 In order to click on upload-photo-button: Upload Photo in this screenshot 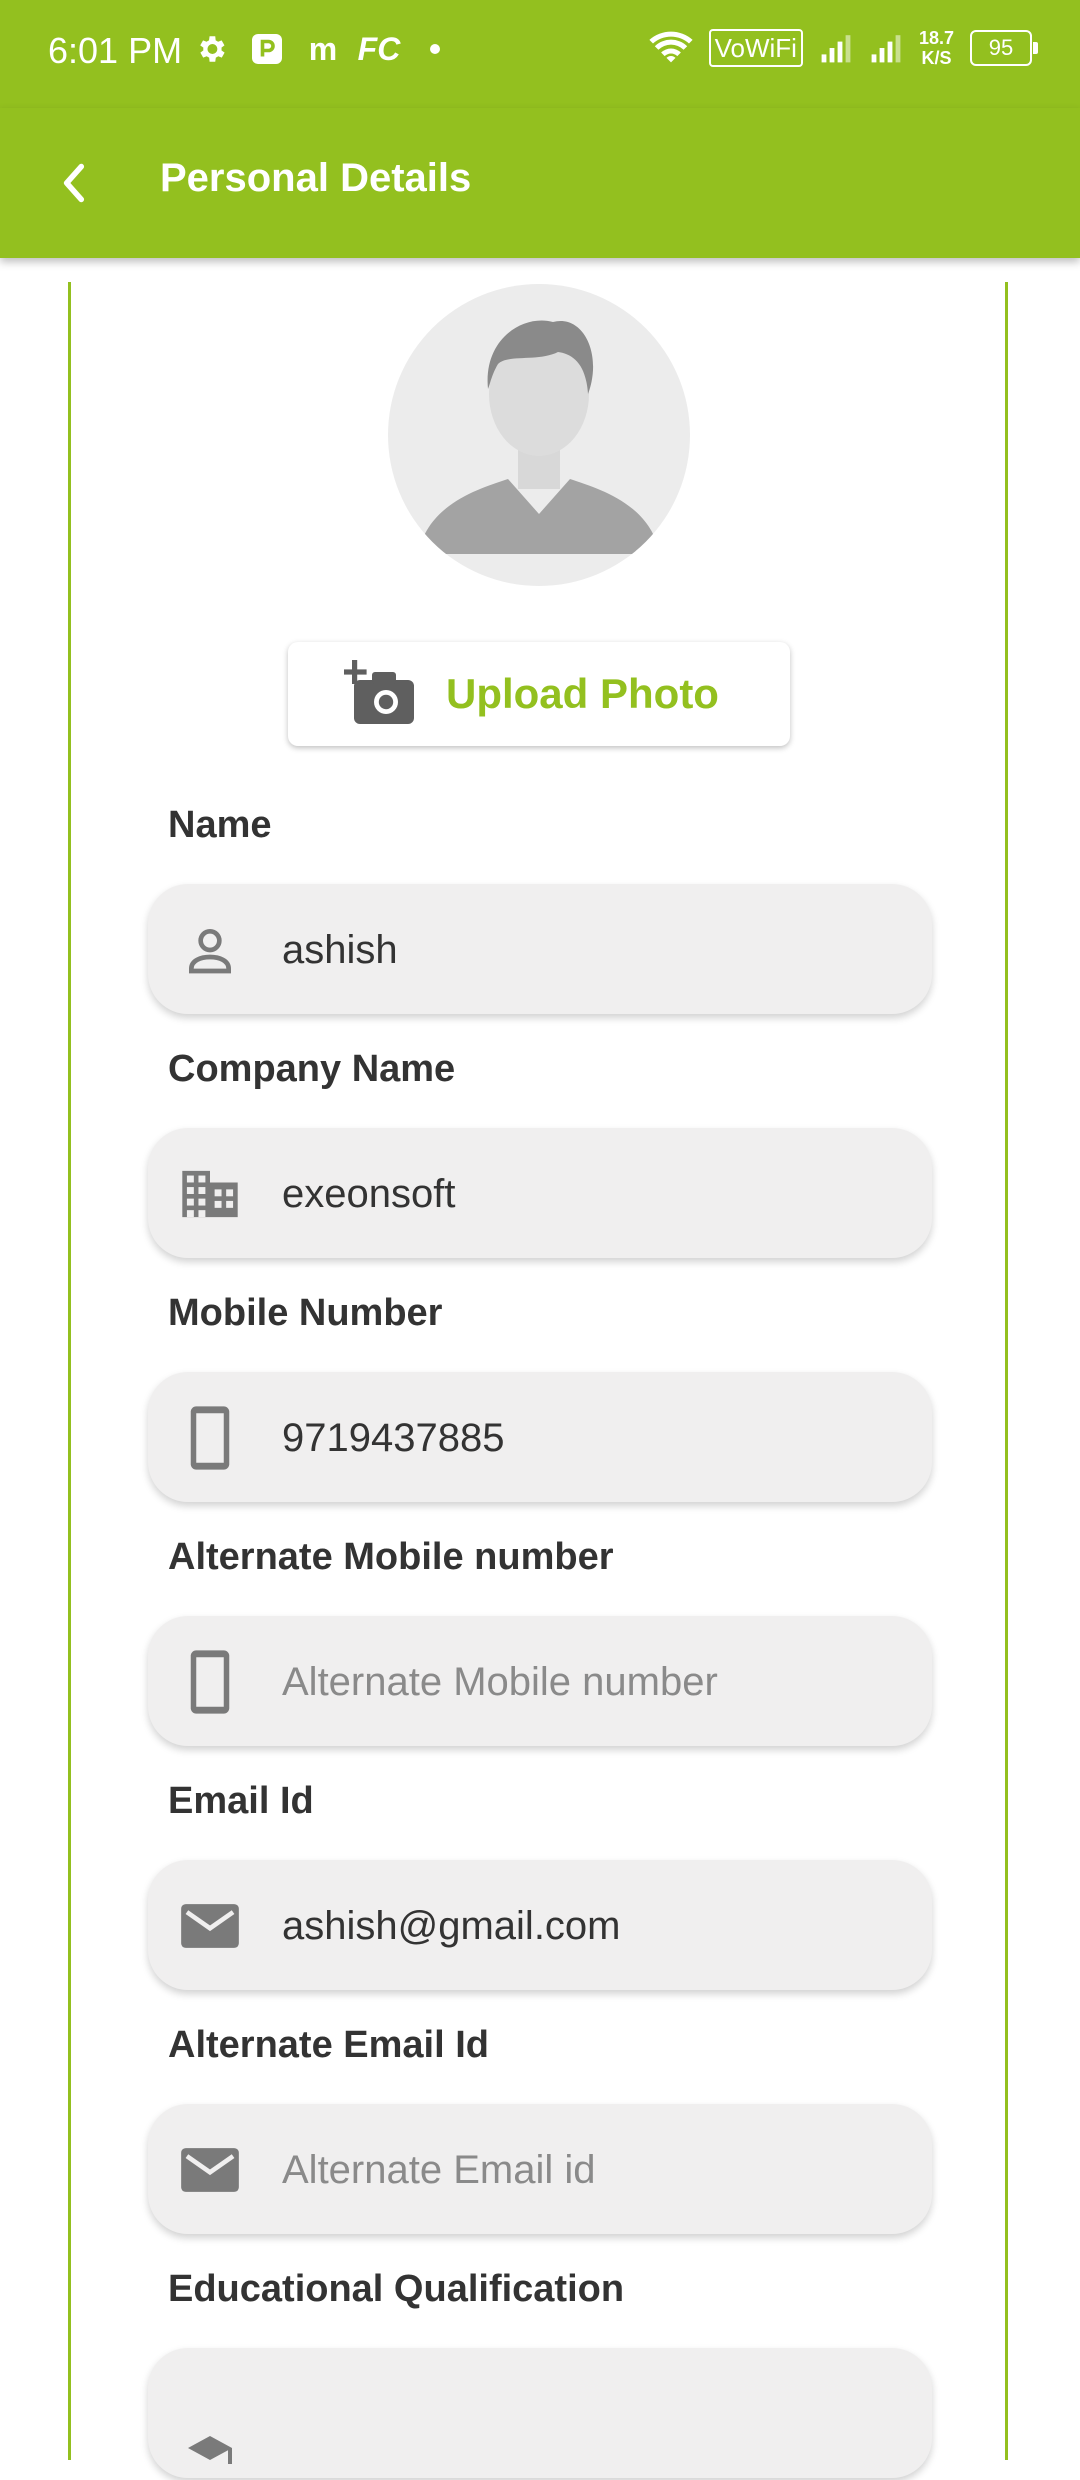, I will do `click(539, 694)`.